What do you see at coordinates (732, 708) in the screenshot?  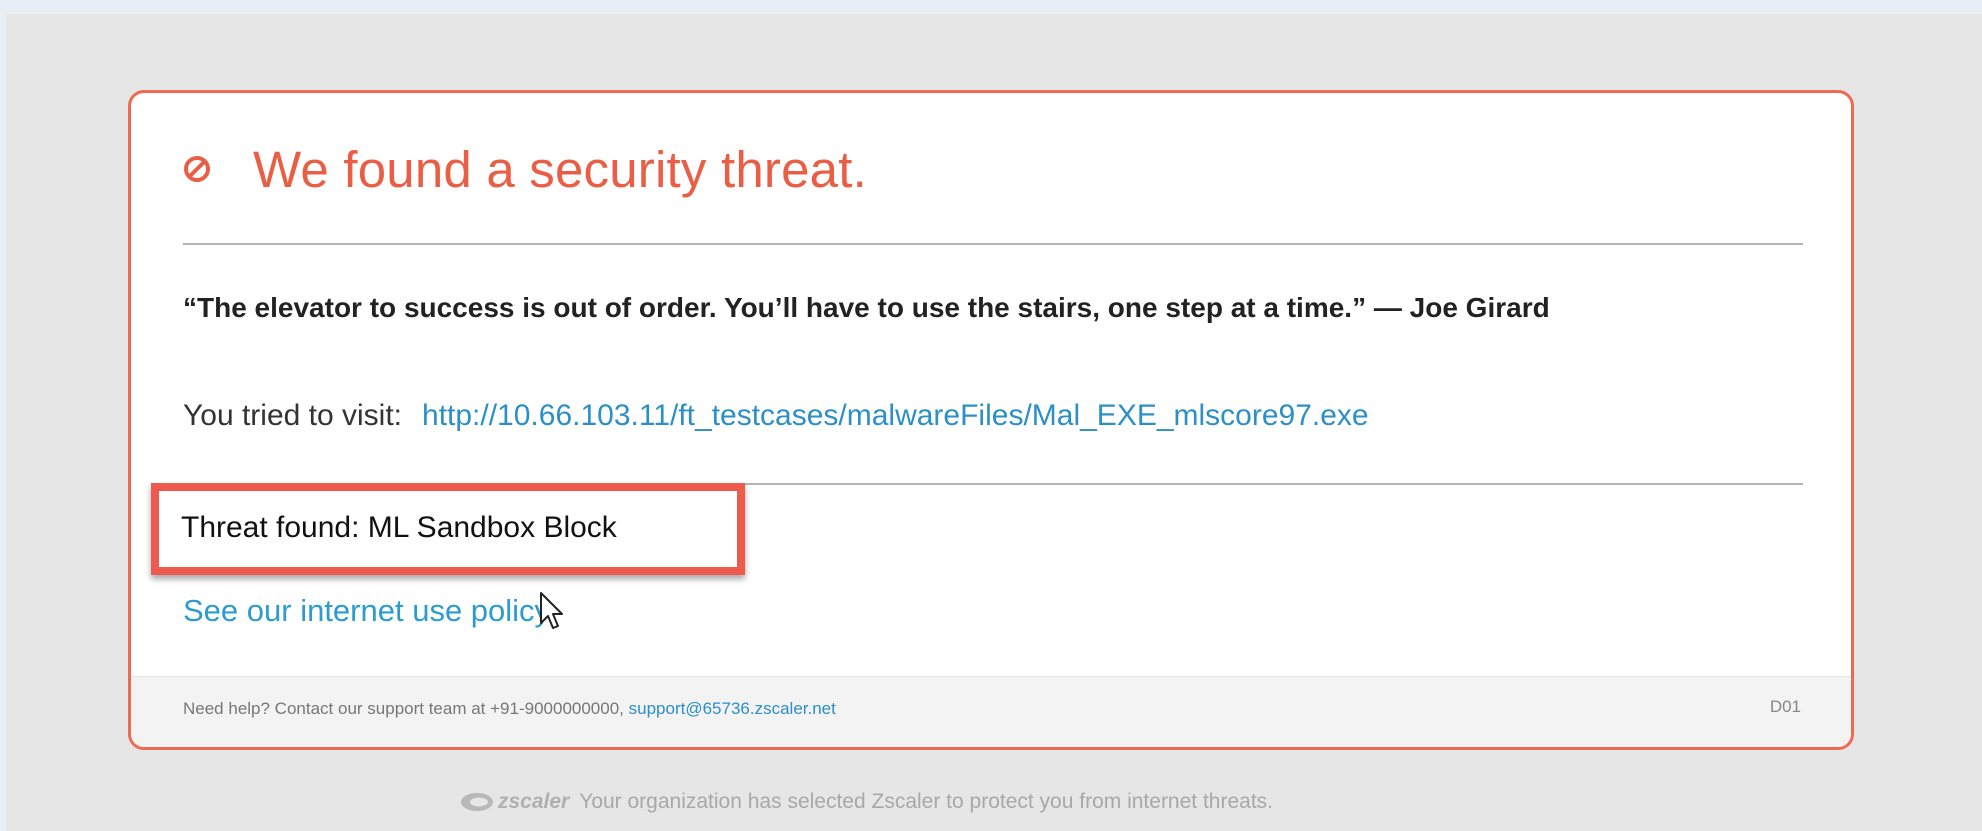 I see `support-email-link: support@65736.zscaler.net` at bounding box center [732, 708].